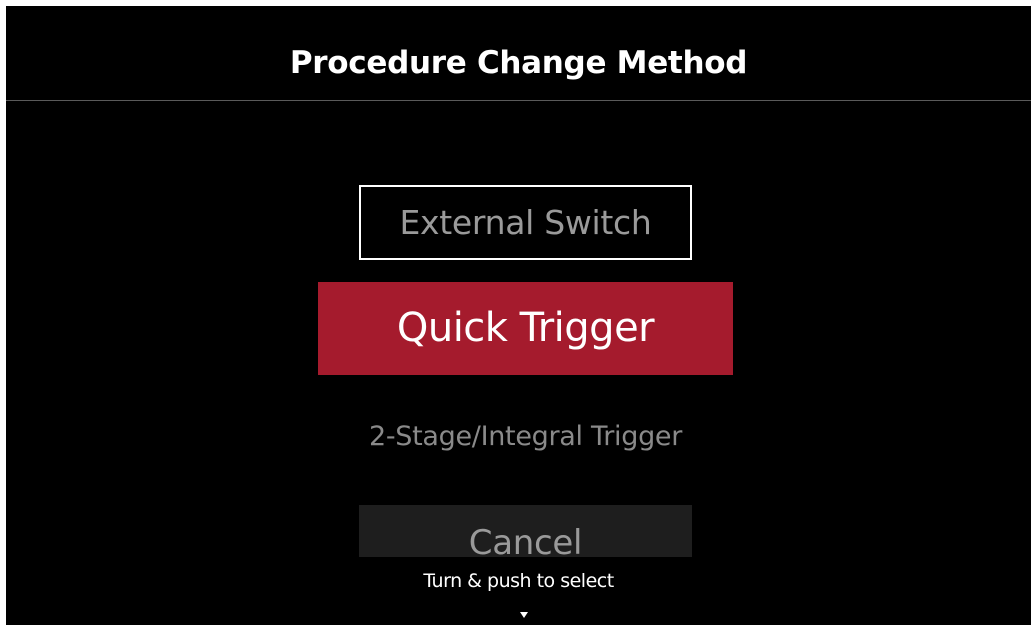  Describe the element at coordinates (518, 63) in the screenshot. I see `page-title: Procedure Change Method` at that location.